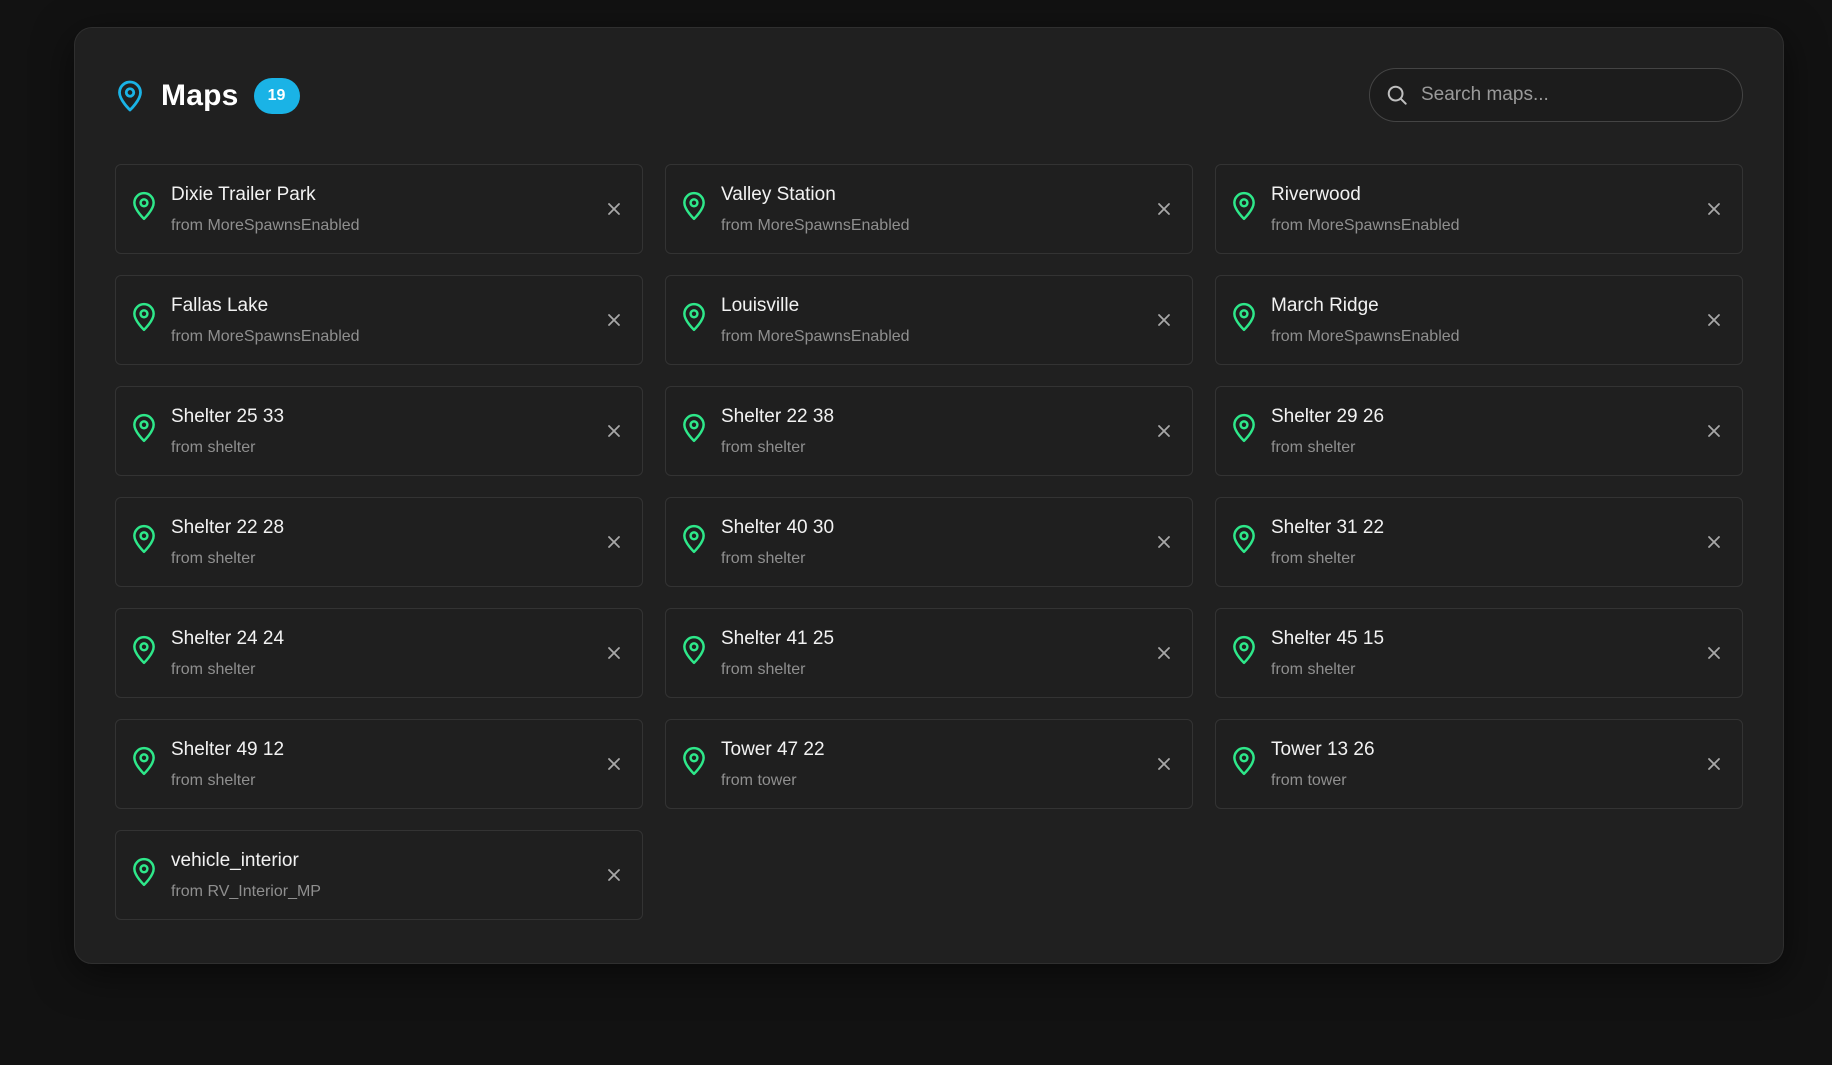 Image resolution: width=1832 pixels, height=1065 pixels. Describe the element at coordinates (379, 764) in the screenshot. I see `map-card: Shelter 49 12 from shelter` at that location.